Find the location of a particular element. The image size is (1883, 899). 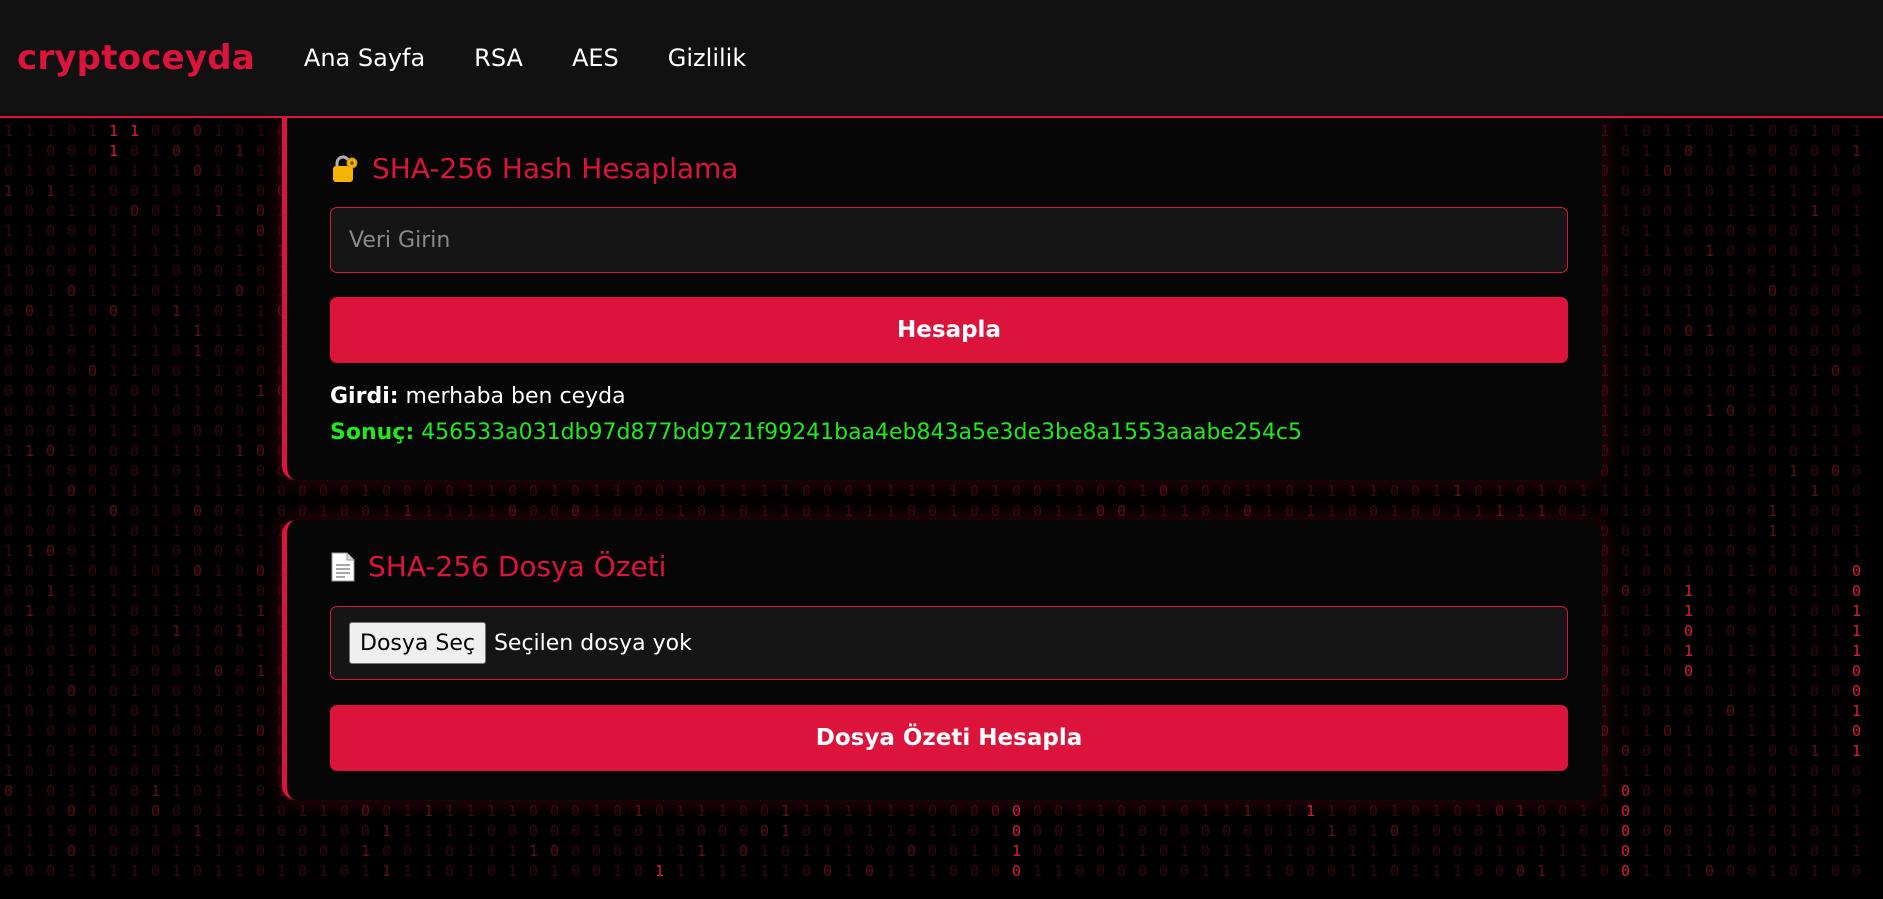

nav-link-ana-sayfa: Ana Sayfa is located at coordinates (364, 58).